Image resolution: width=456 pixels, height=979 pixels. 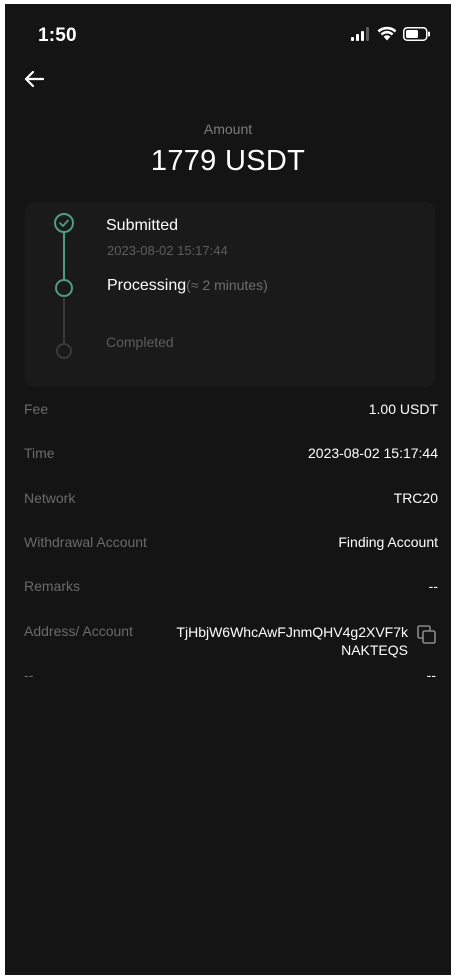 I want to click on amount-label: Amount, so click(x=228, y=129).